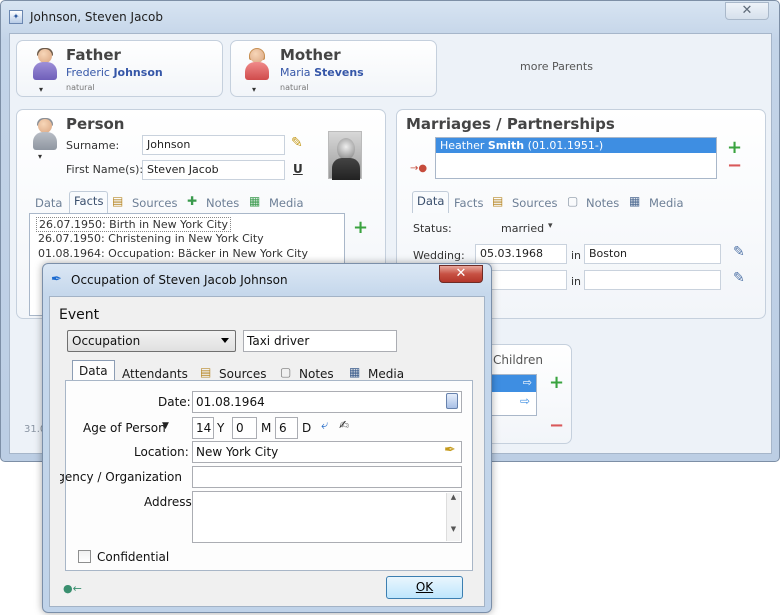 This screenshot has height=615, width=780. What do you see at coordinates (360, 228) in the screenshot?
I see `add-fact-button: +` at bounding box center [360, 228].